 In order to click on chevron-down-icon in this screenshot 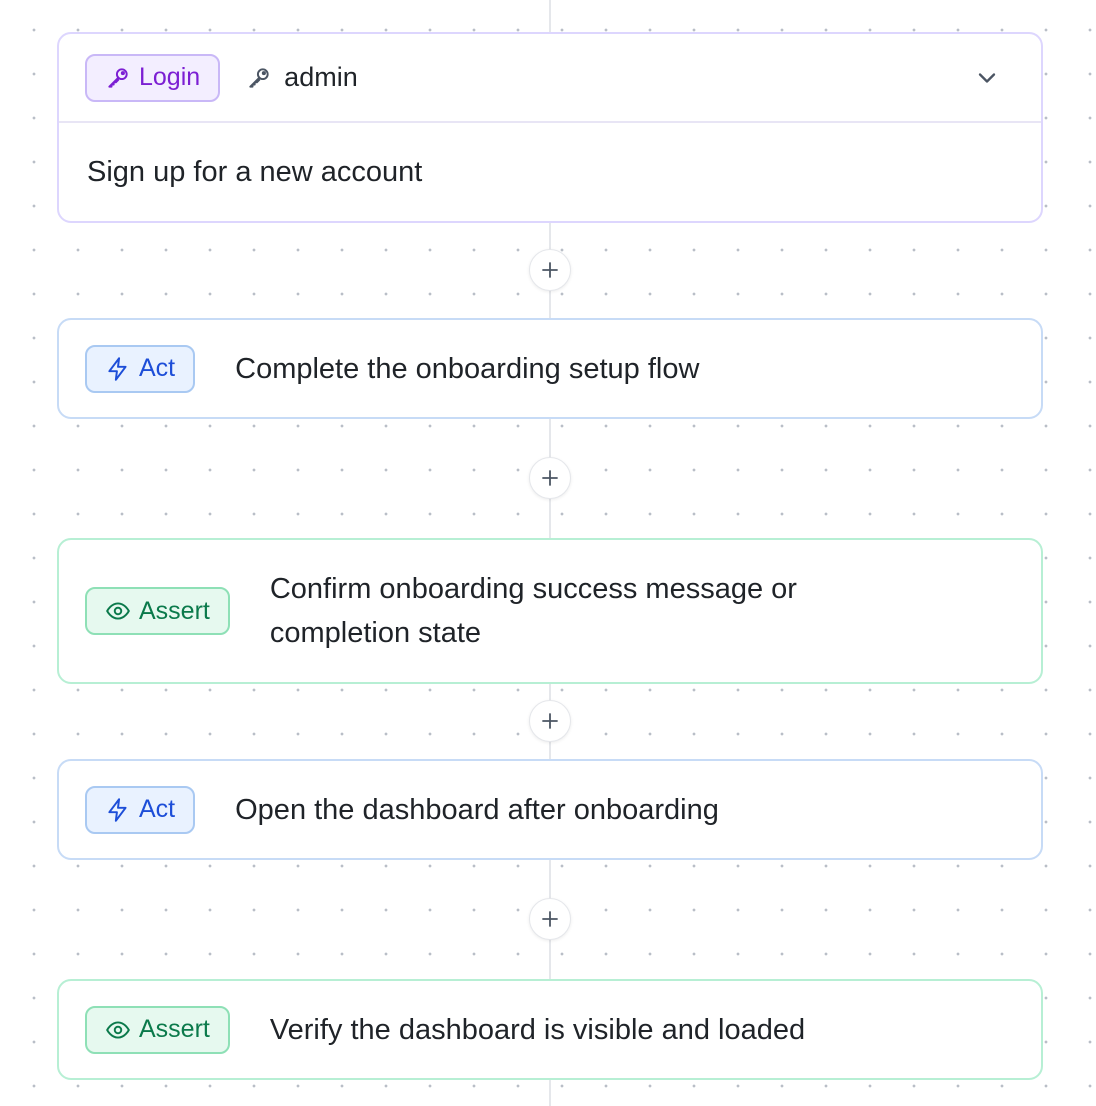, I will do `click(987, 78)`.